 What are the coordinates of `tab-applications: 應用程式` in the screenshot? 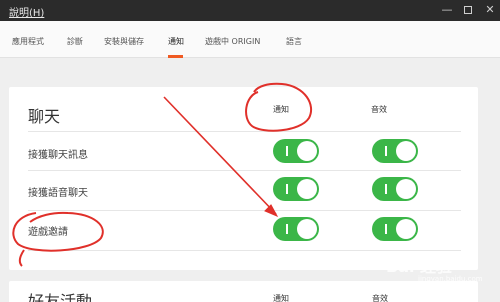 It's located at (28, 41).